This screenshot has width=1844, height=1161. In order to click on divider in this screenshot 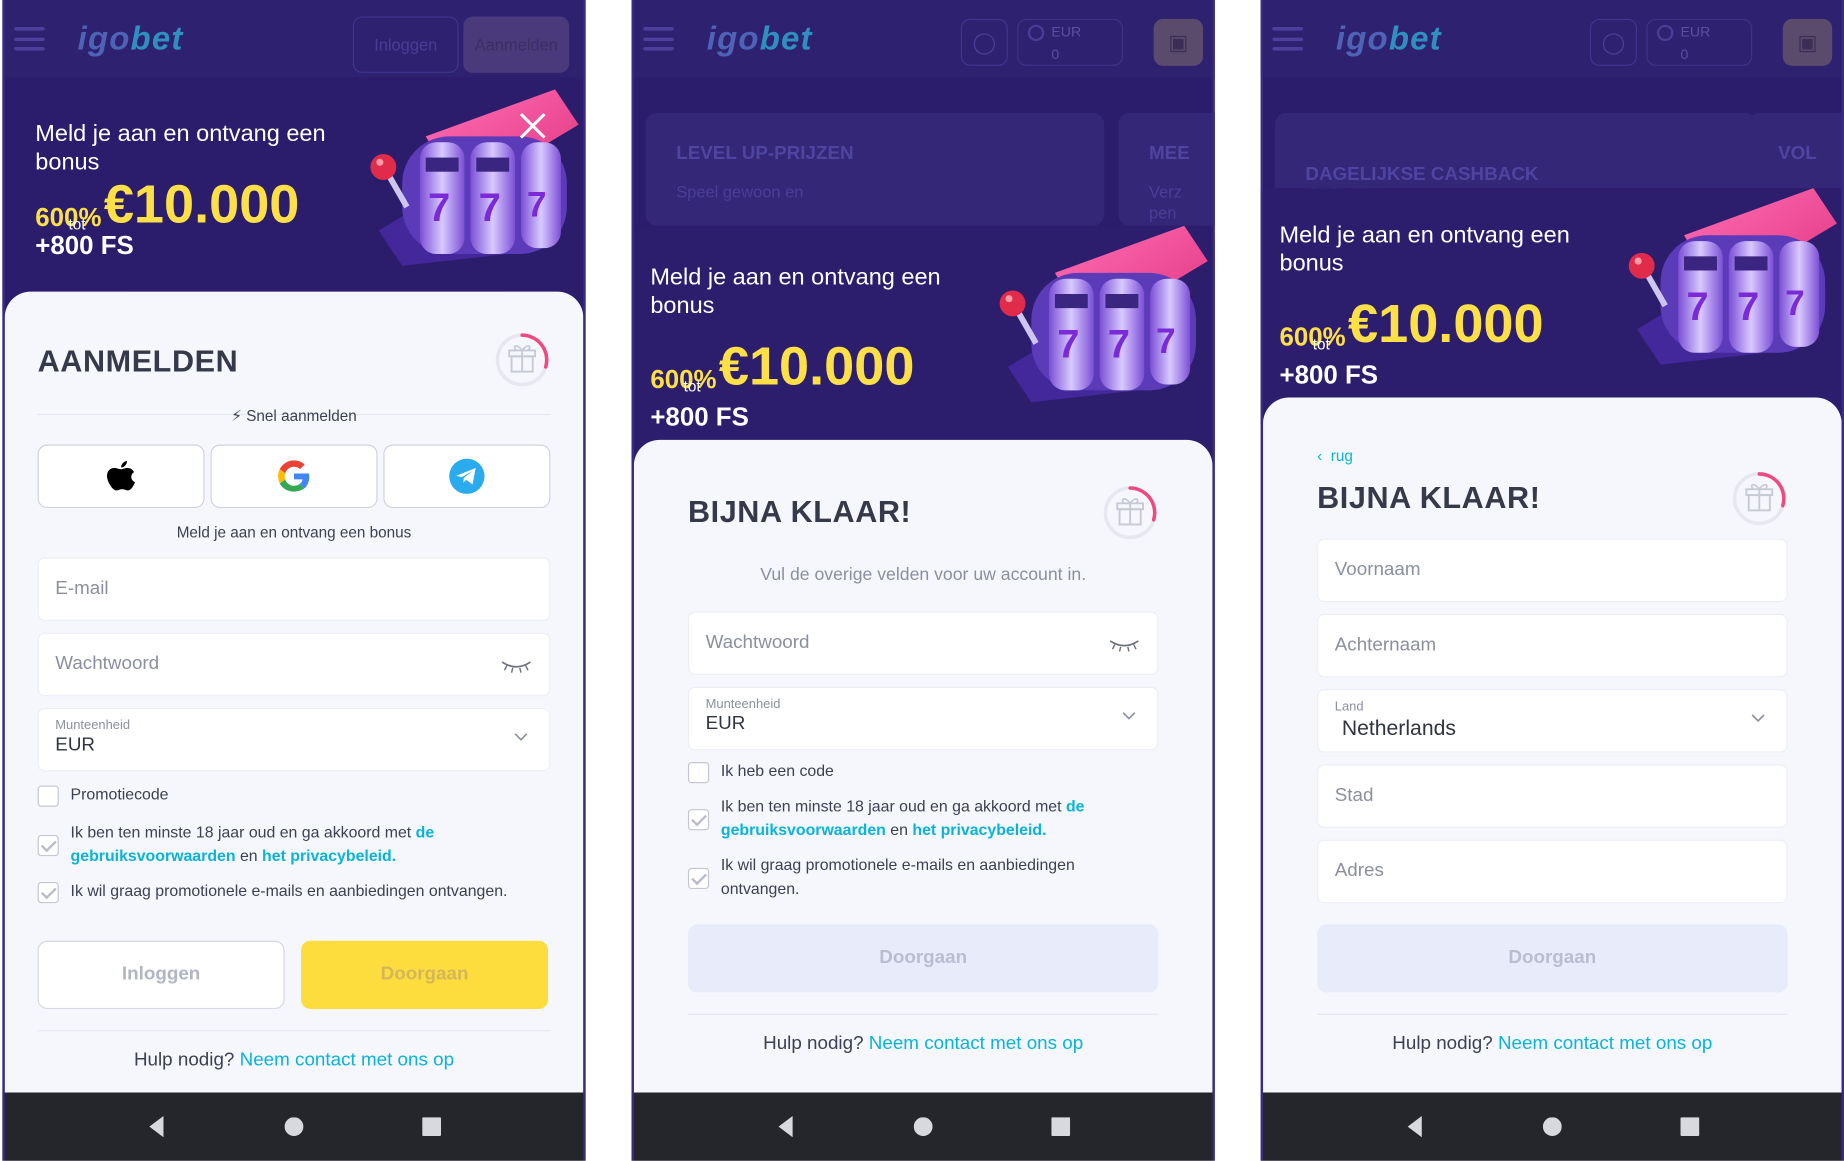, I will do `click(1552, 1014)`.